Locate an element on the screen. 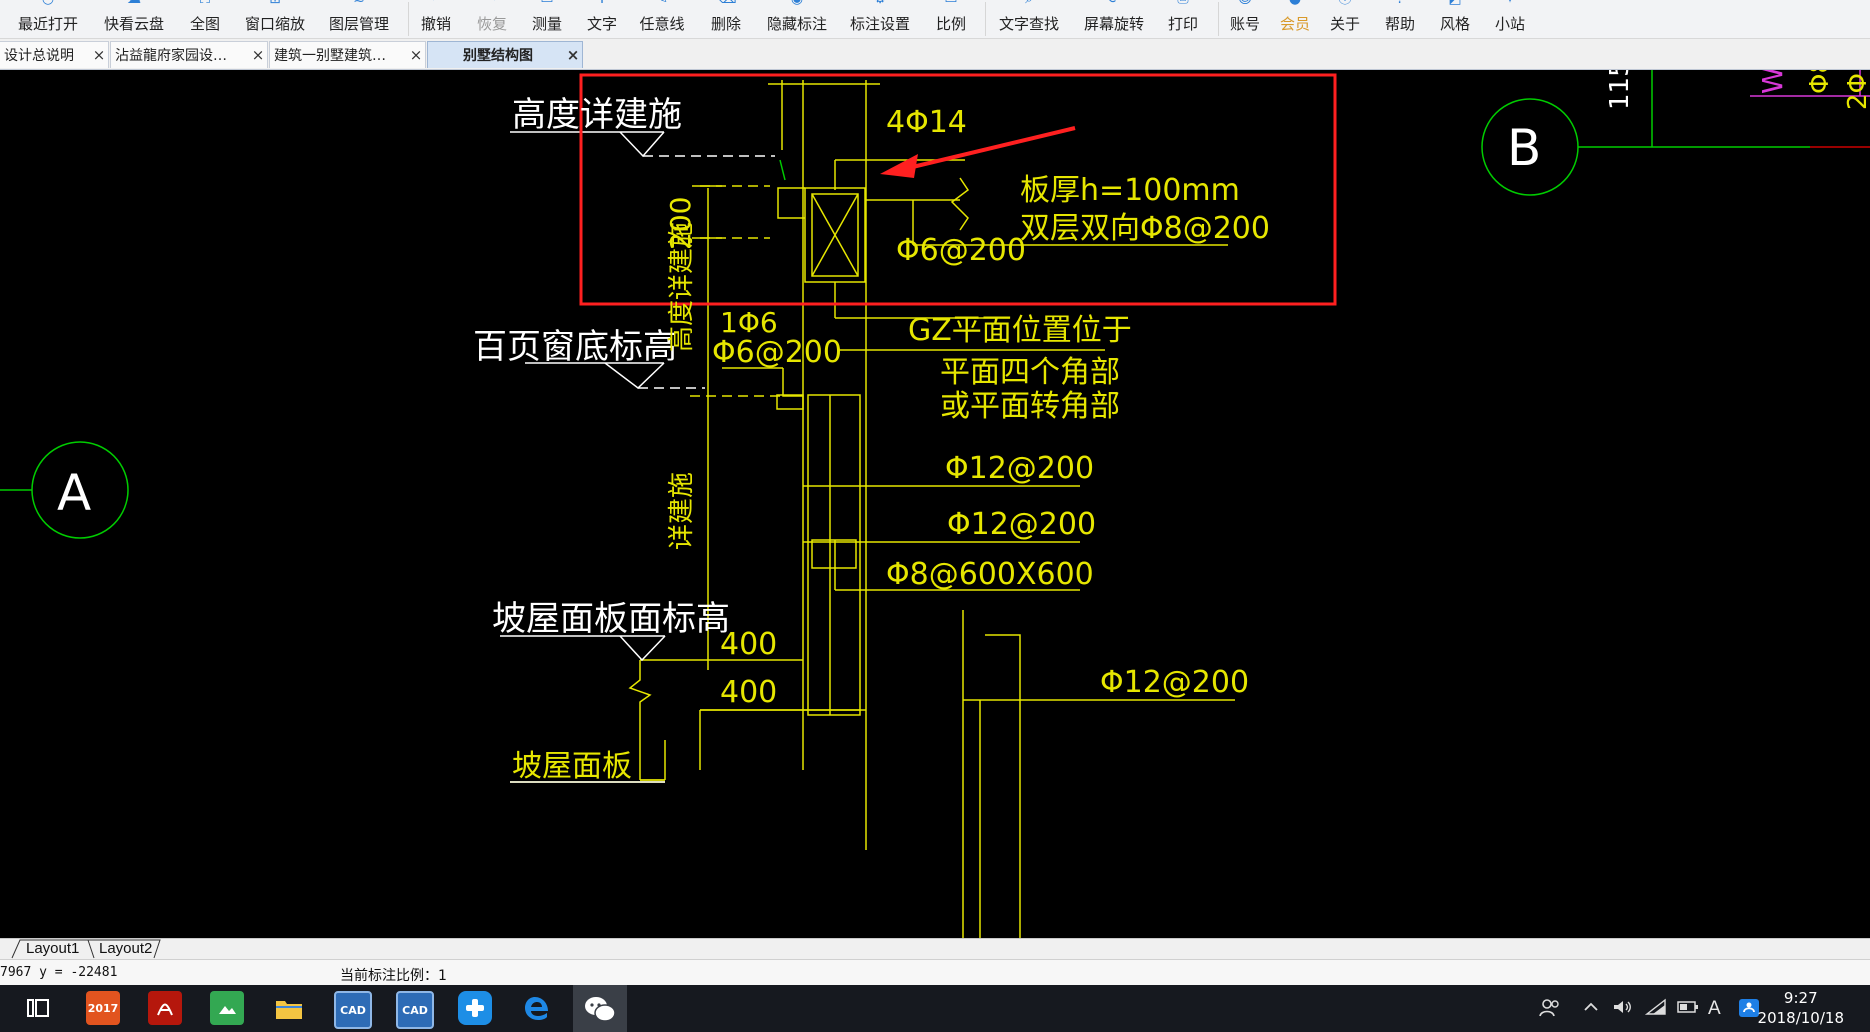 This screenshot has height=1032, width=1870. right-phi8-text: Φ8 is located at coordinates (1820, 82).